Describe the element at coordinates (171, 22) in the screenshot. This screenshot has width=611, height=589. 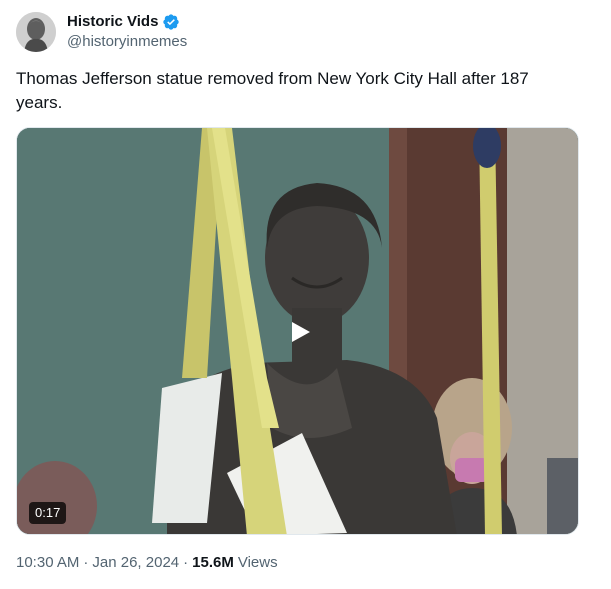
I see `verified-badge-icon` at that location.